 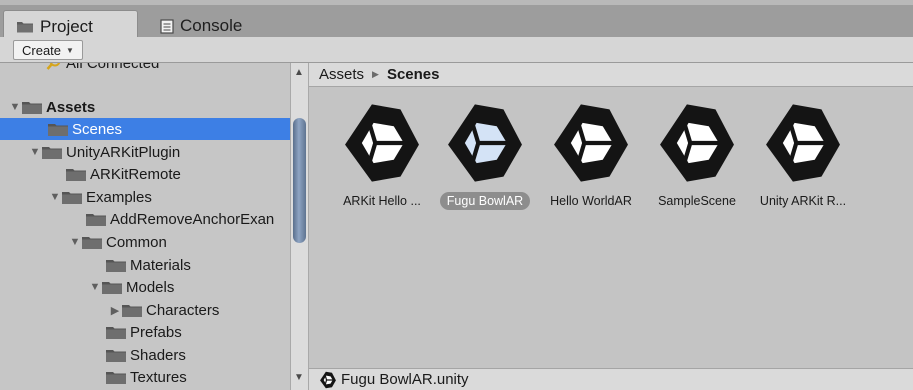 I want to click on tree-item-models: ▼ Models, so click(x=145, y=287).